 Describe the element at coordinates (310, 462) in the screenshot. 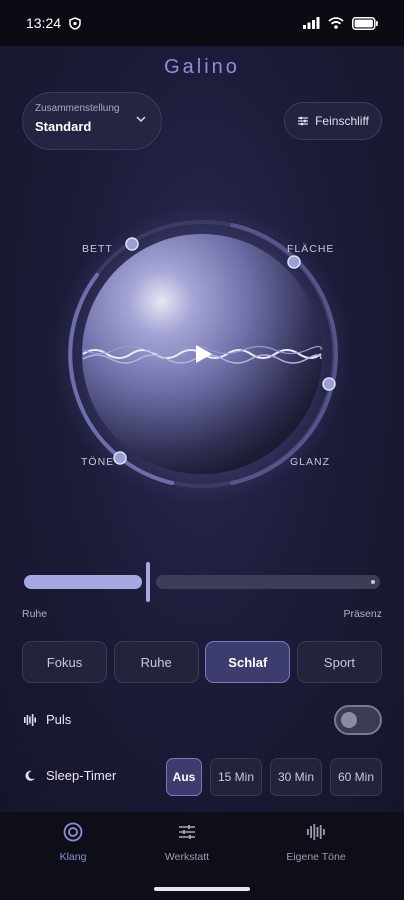

I see `label-glanz: GLANZ` at that location.